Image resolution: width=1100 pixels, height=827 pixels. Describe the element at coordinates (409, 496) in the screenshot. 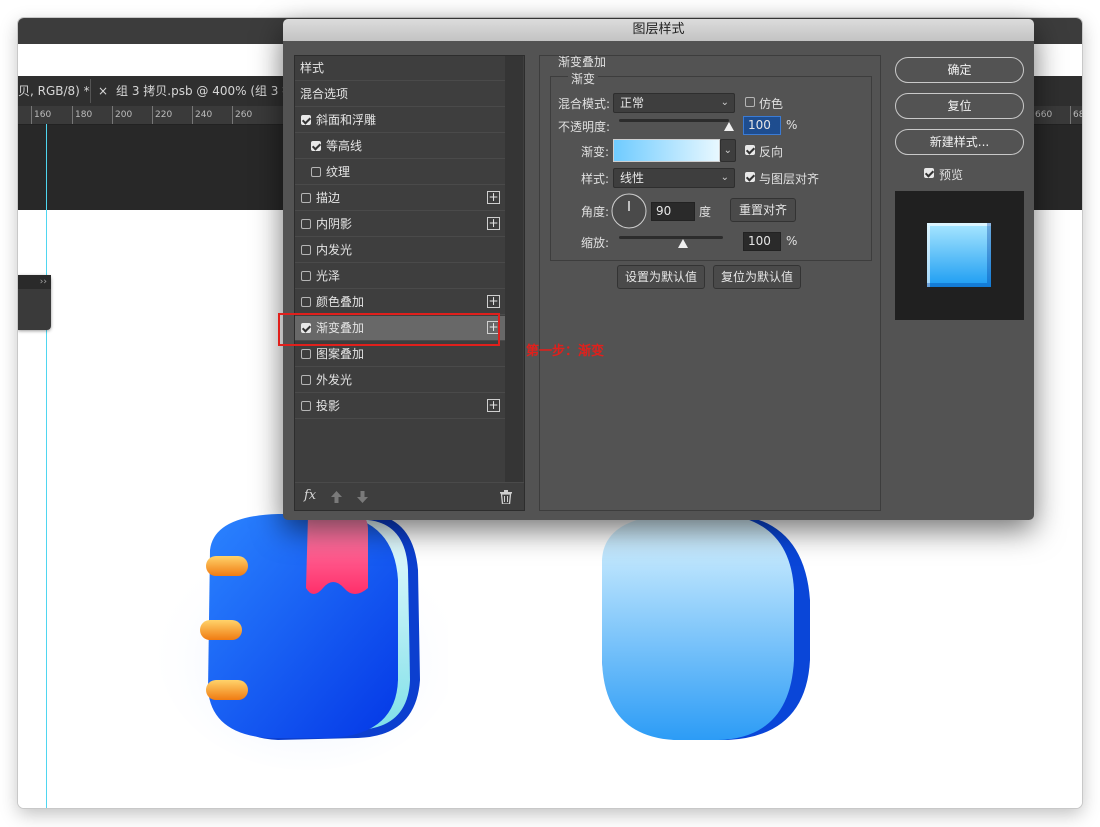

I see `style-list-footer: fx` at that location.